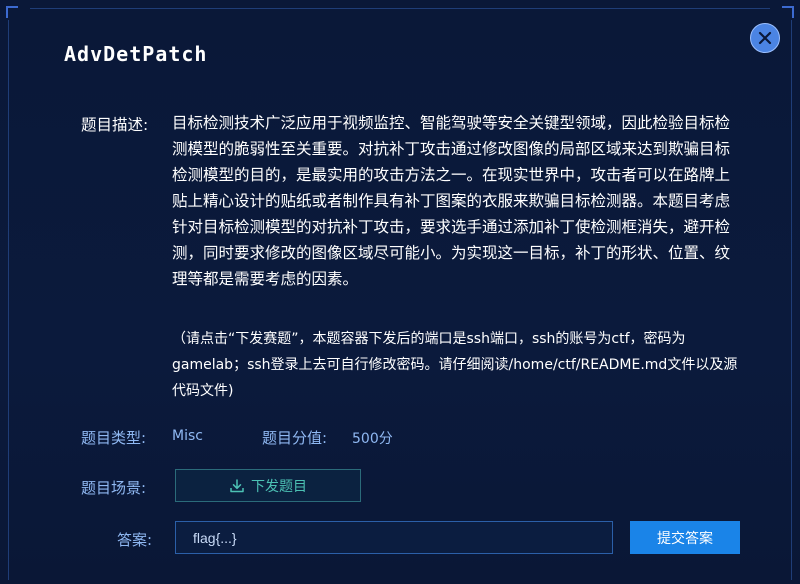  Describe the element at coordinates (279, 486) in the screenshot. I see `download-button-label: 下发题目` at that location.